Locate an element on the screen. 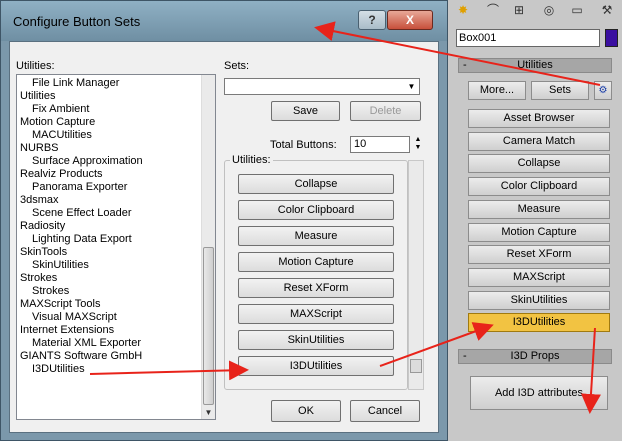 Image resolution: width=622 pixels, height=441 pixels. motion-tab-icon: ◎ is located at coordinates (549, 10).